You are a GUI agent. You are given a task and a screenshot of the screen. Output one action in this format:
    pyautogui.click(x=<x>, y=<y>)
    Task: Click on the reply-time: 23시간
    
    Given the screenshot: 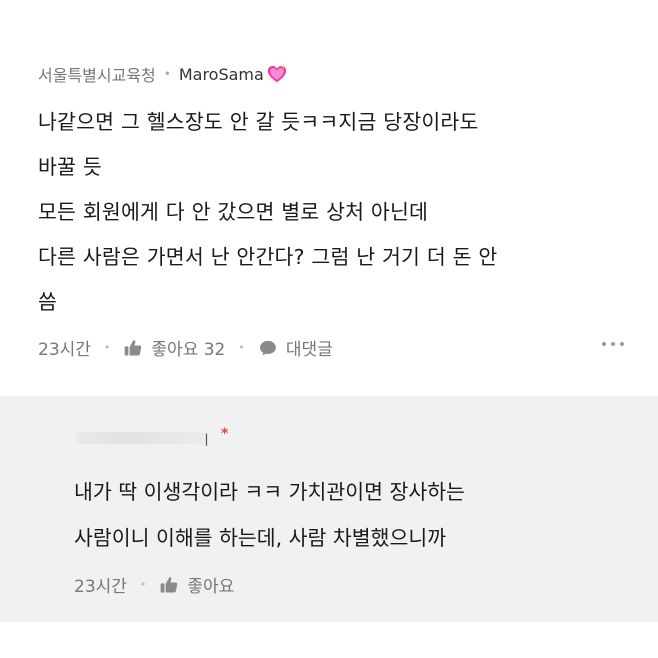 What is the action you would take?
    pyautogui.click(x=100, y=587)
    